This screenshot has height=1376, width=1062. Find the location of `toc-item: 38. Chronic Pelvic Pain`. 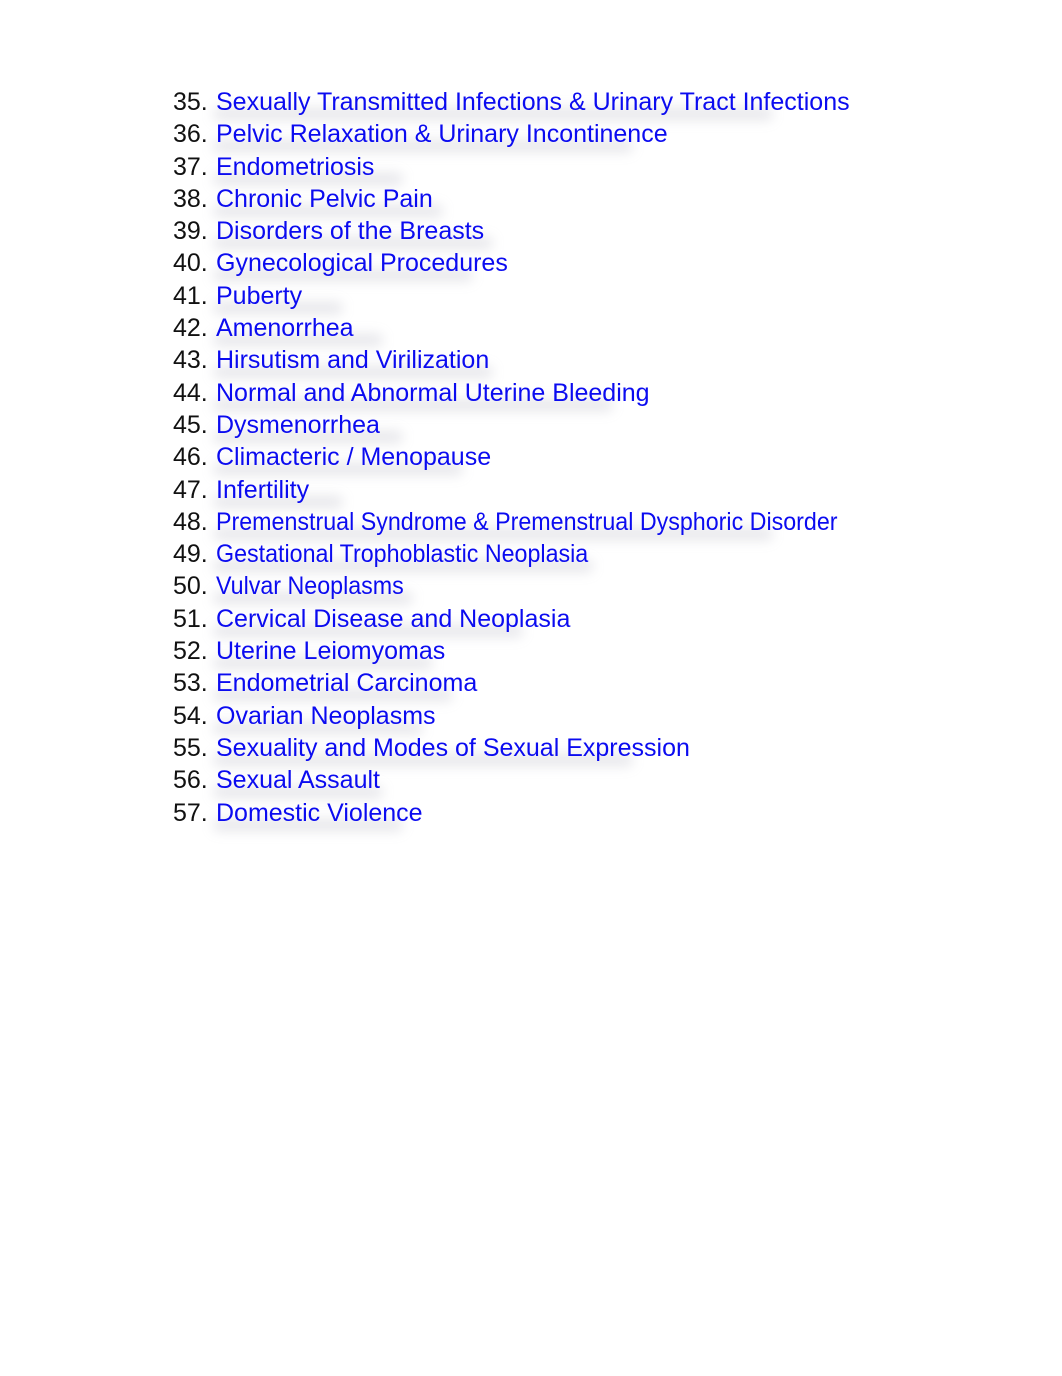

toc-item: 38. Chronic Pelvic Pain is located at coordinates (528, 200).